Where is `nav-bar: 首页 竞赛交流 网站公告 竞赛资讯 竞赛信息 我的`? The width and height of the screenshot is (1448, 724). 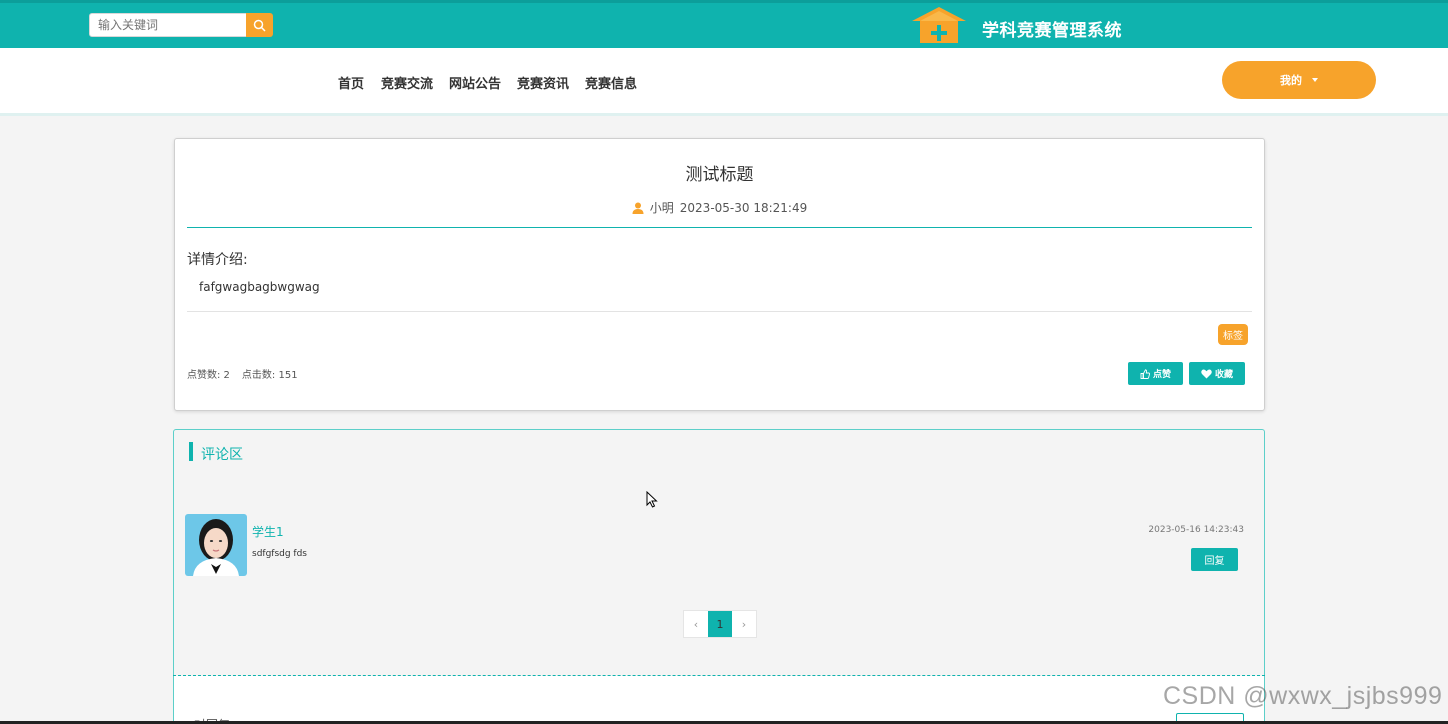
nav-bar: 首页 竞赛交流 网站公告 竞赛资讯 竞赛信息 我的 is located at coordinates (724, 82).